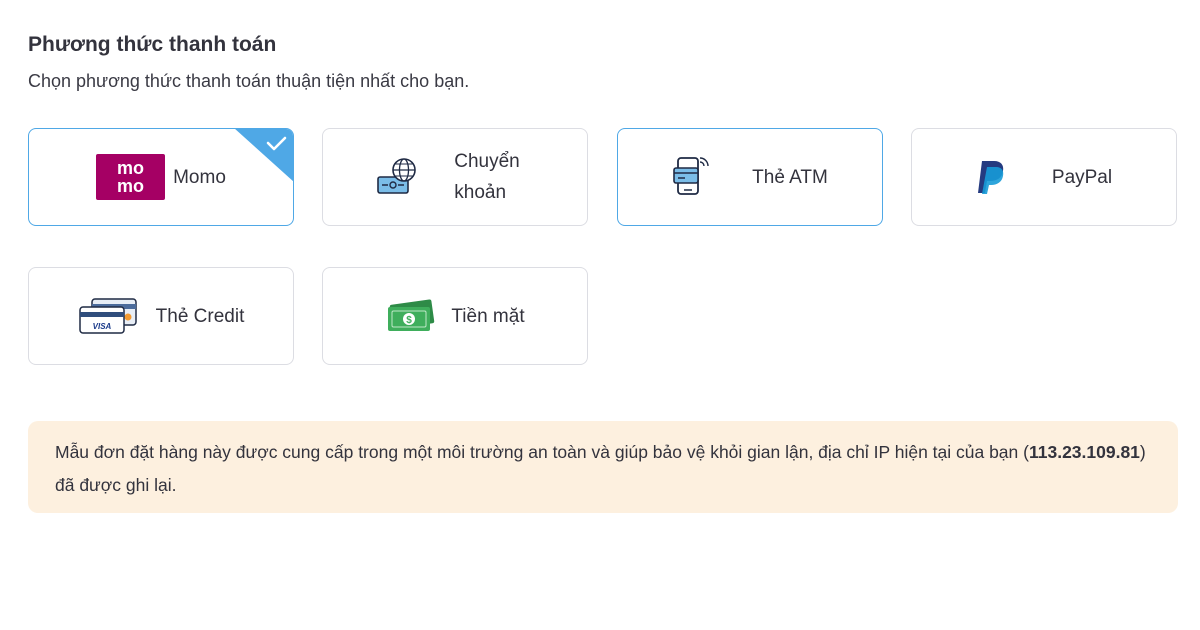 This screenshot has height=630, width=1200. I want to click on momo-logo-icon: mo mo, so click(131, 177).